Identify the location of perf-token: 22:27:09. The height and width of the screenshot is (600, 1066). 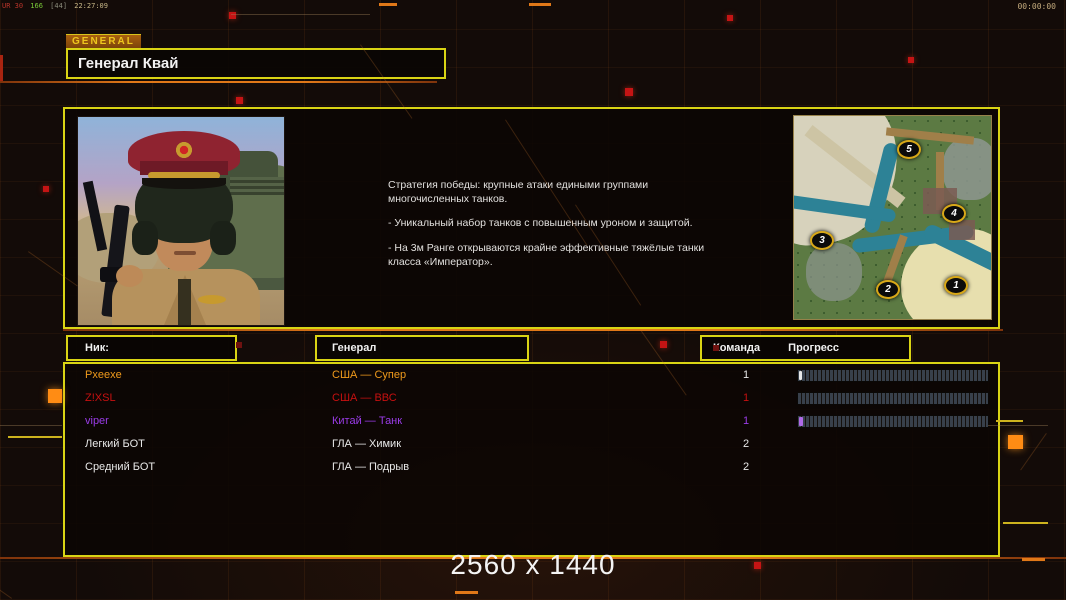
(91, 6).